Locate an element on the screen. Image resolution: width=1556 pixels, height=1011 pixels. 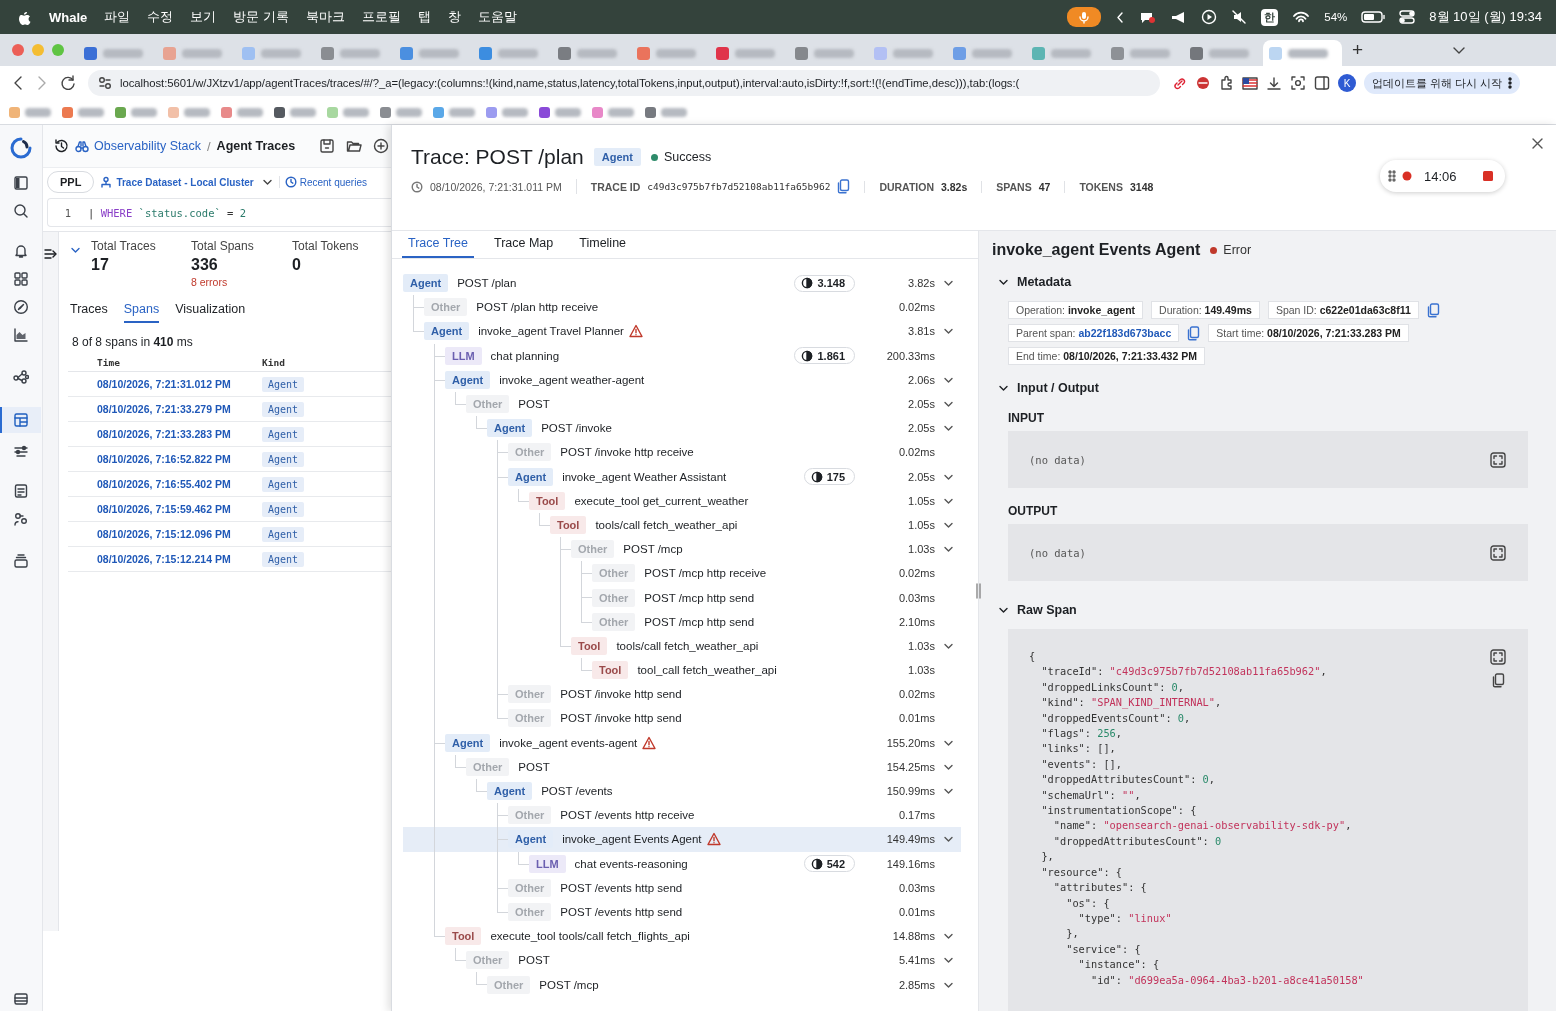
window-control-icon is located at coordinates (18, 50).